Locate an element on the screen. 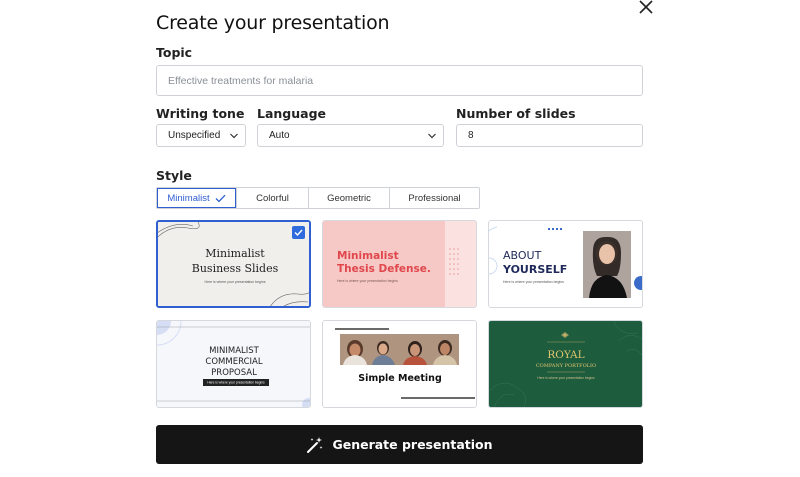 This screenshot has width=800, height=477. template-title: COMMERCIAL is located at coordinates (233, 362).